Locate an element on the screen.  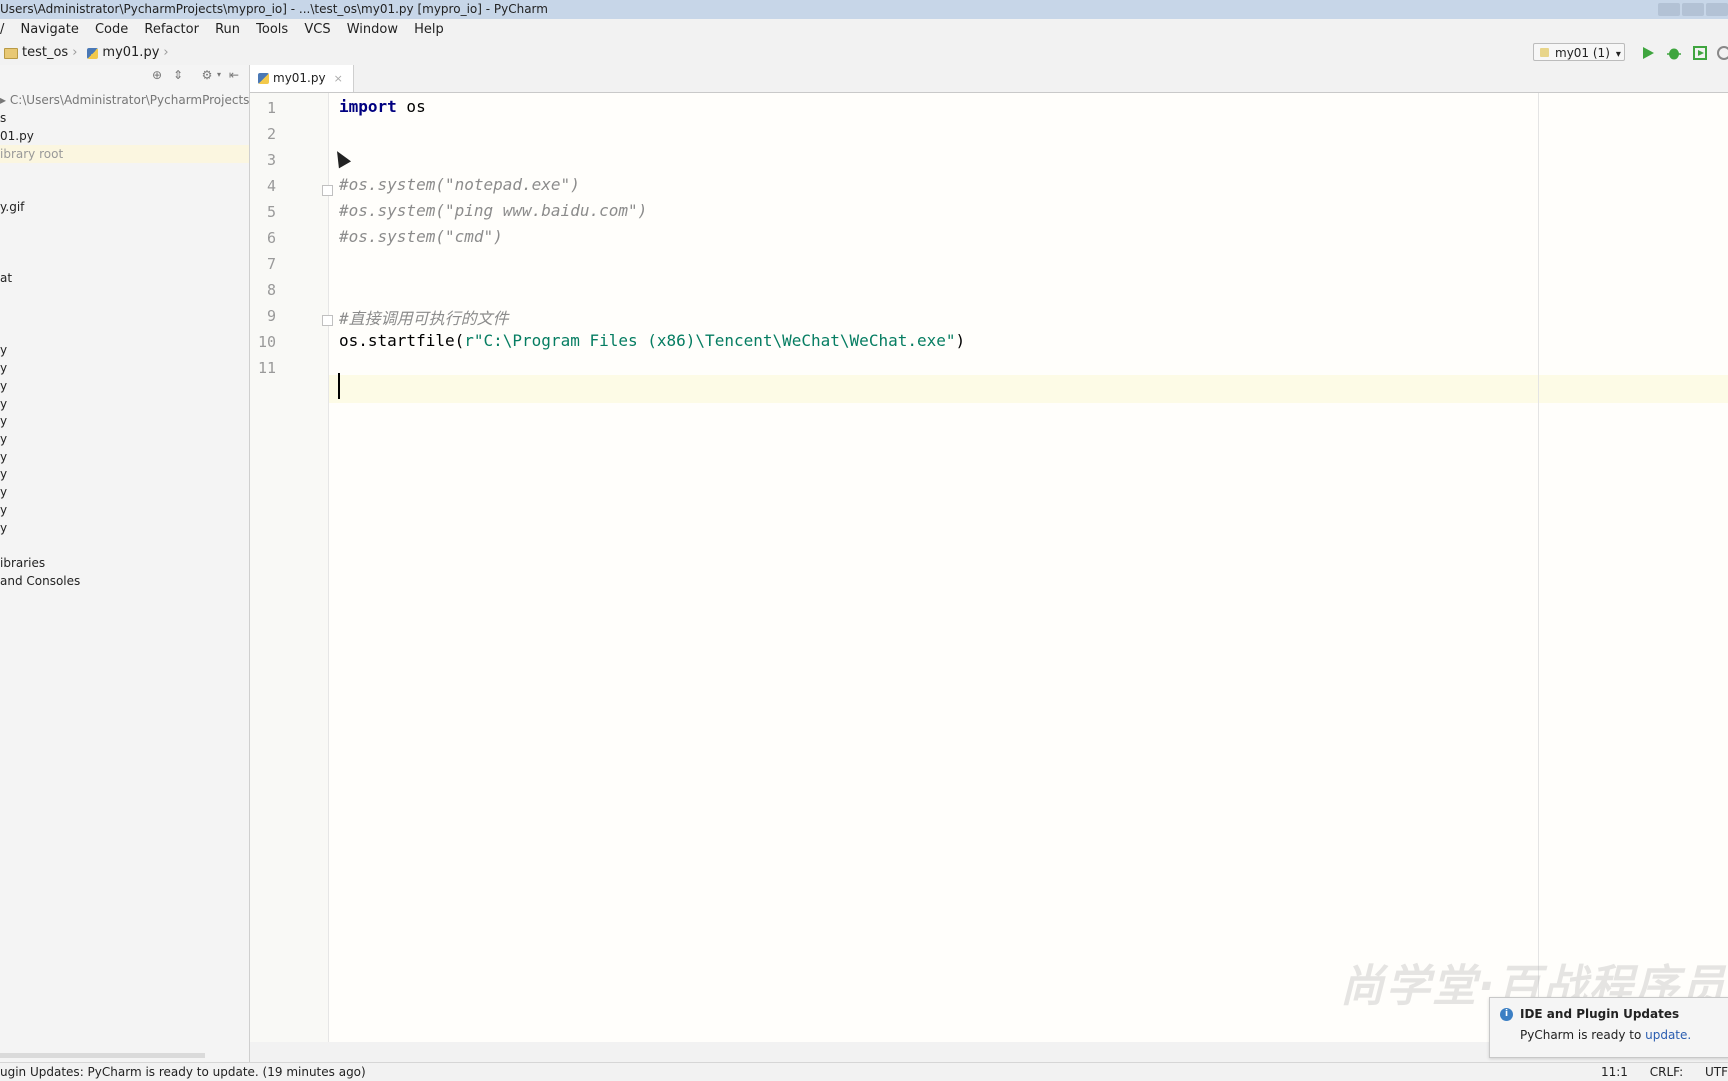
status-widgets: 11:1 CRLF: UTF is located at coordinates (1655, 1072).